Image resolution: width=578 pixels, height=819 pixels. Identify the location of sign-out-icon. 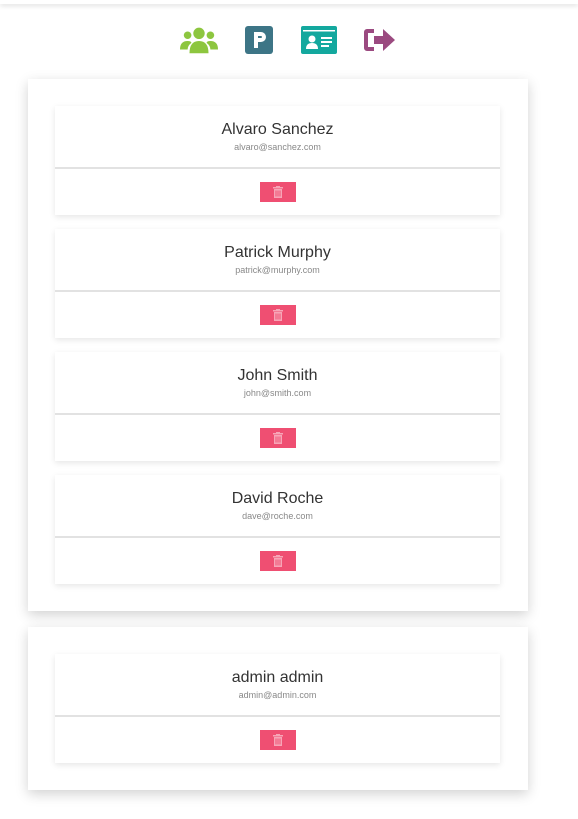
(379, 40).